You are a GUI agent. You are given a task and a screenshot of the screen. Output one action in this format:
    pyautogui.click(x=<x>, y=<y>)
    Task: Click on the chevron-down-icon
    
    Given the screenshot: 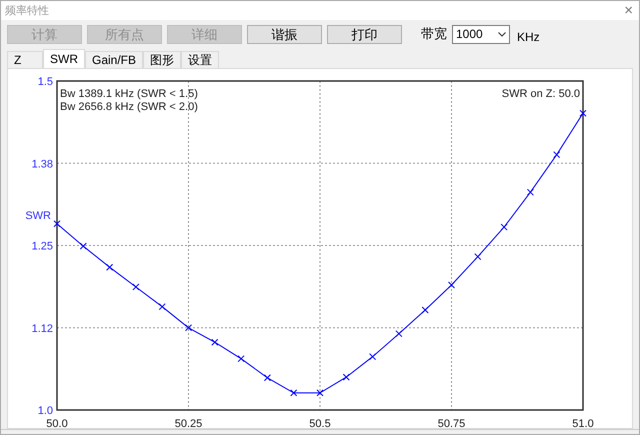 What is the action you would take?
    pyautogui.click(x=502, y=34)
    